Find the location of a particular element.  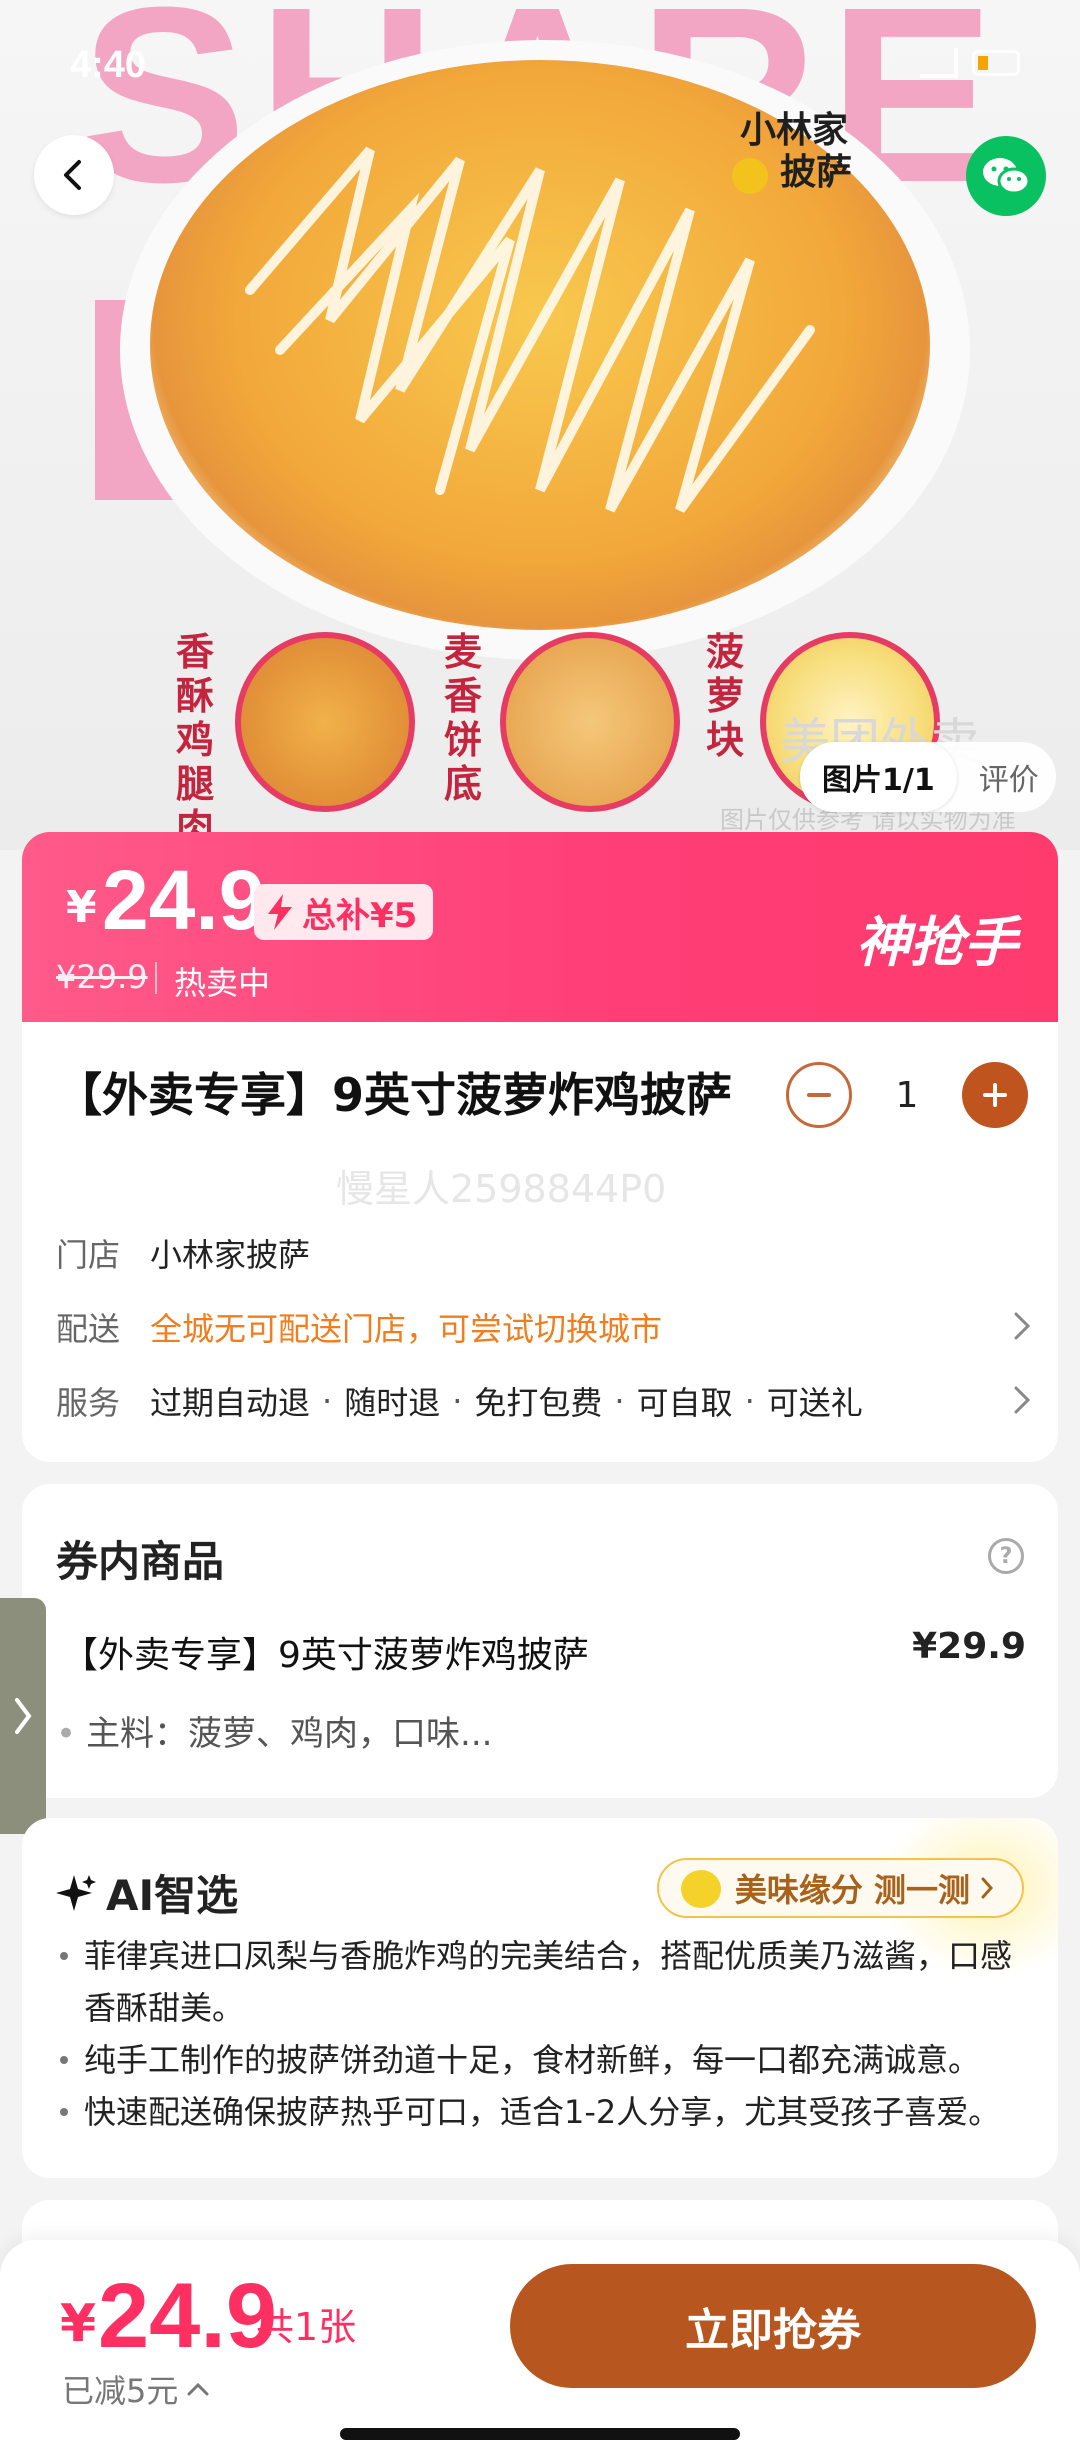

ai-bullet: 菲律宾进口凤梨与香脆炸鸡的完美结合，搭配优质美乃滋酱，口感香酥甜美。 is located at coordinates (546, 1982).